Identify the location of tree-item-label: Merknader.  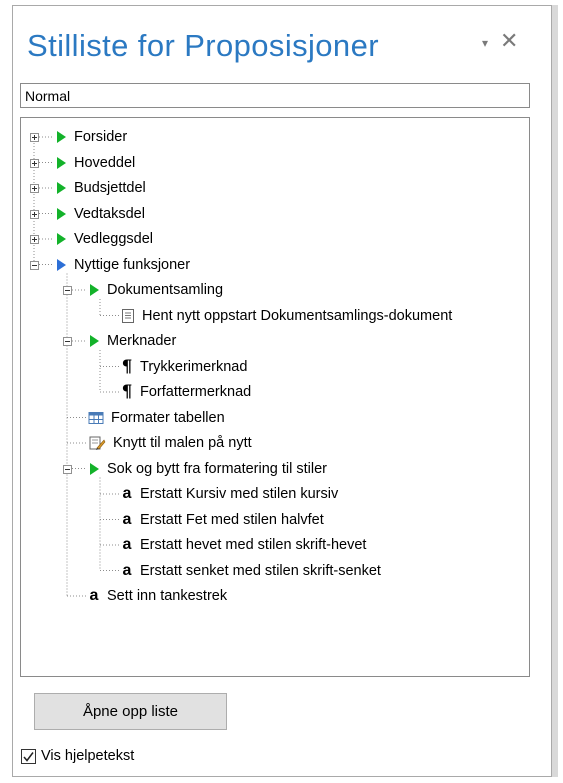
(142, 341).